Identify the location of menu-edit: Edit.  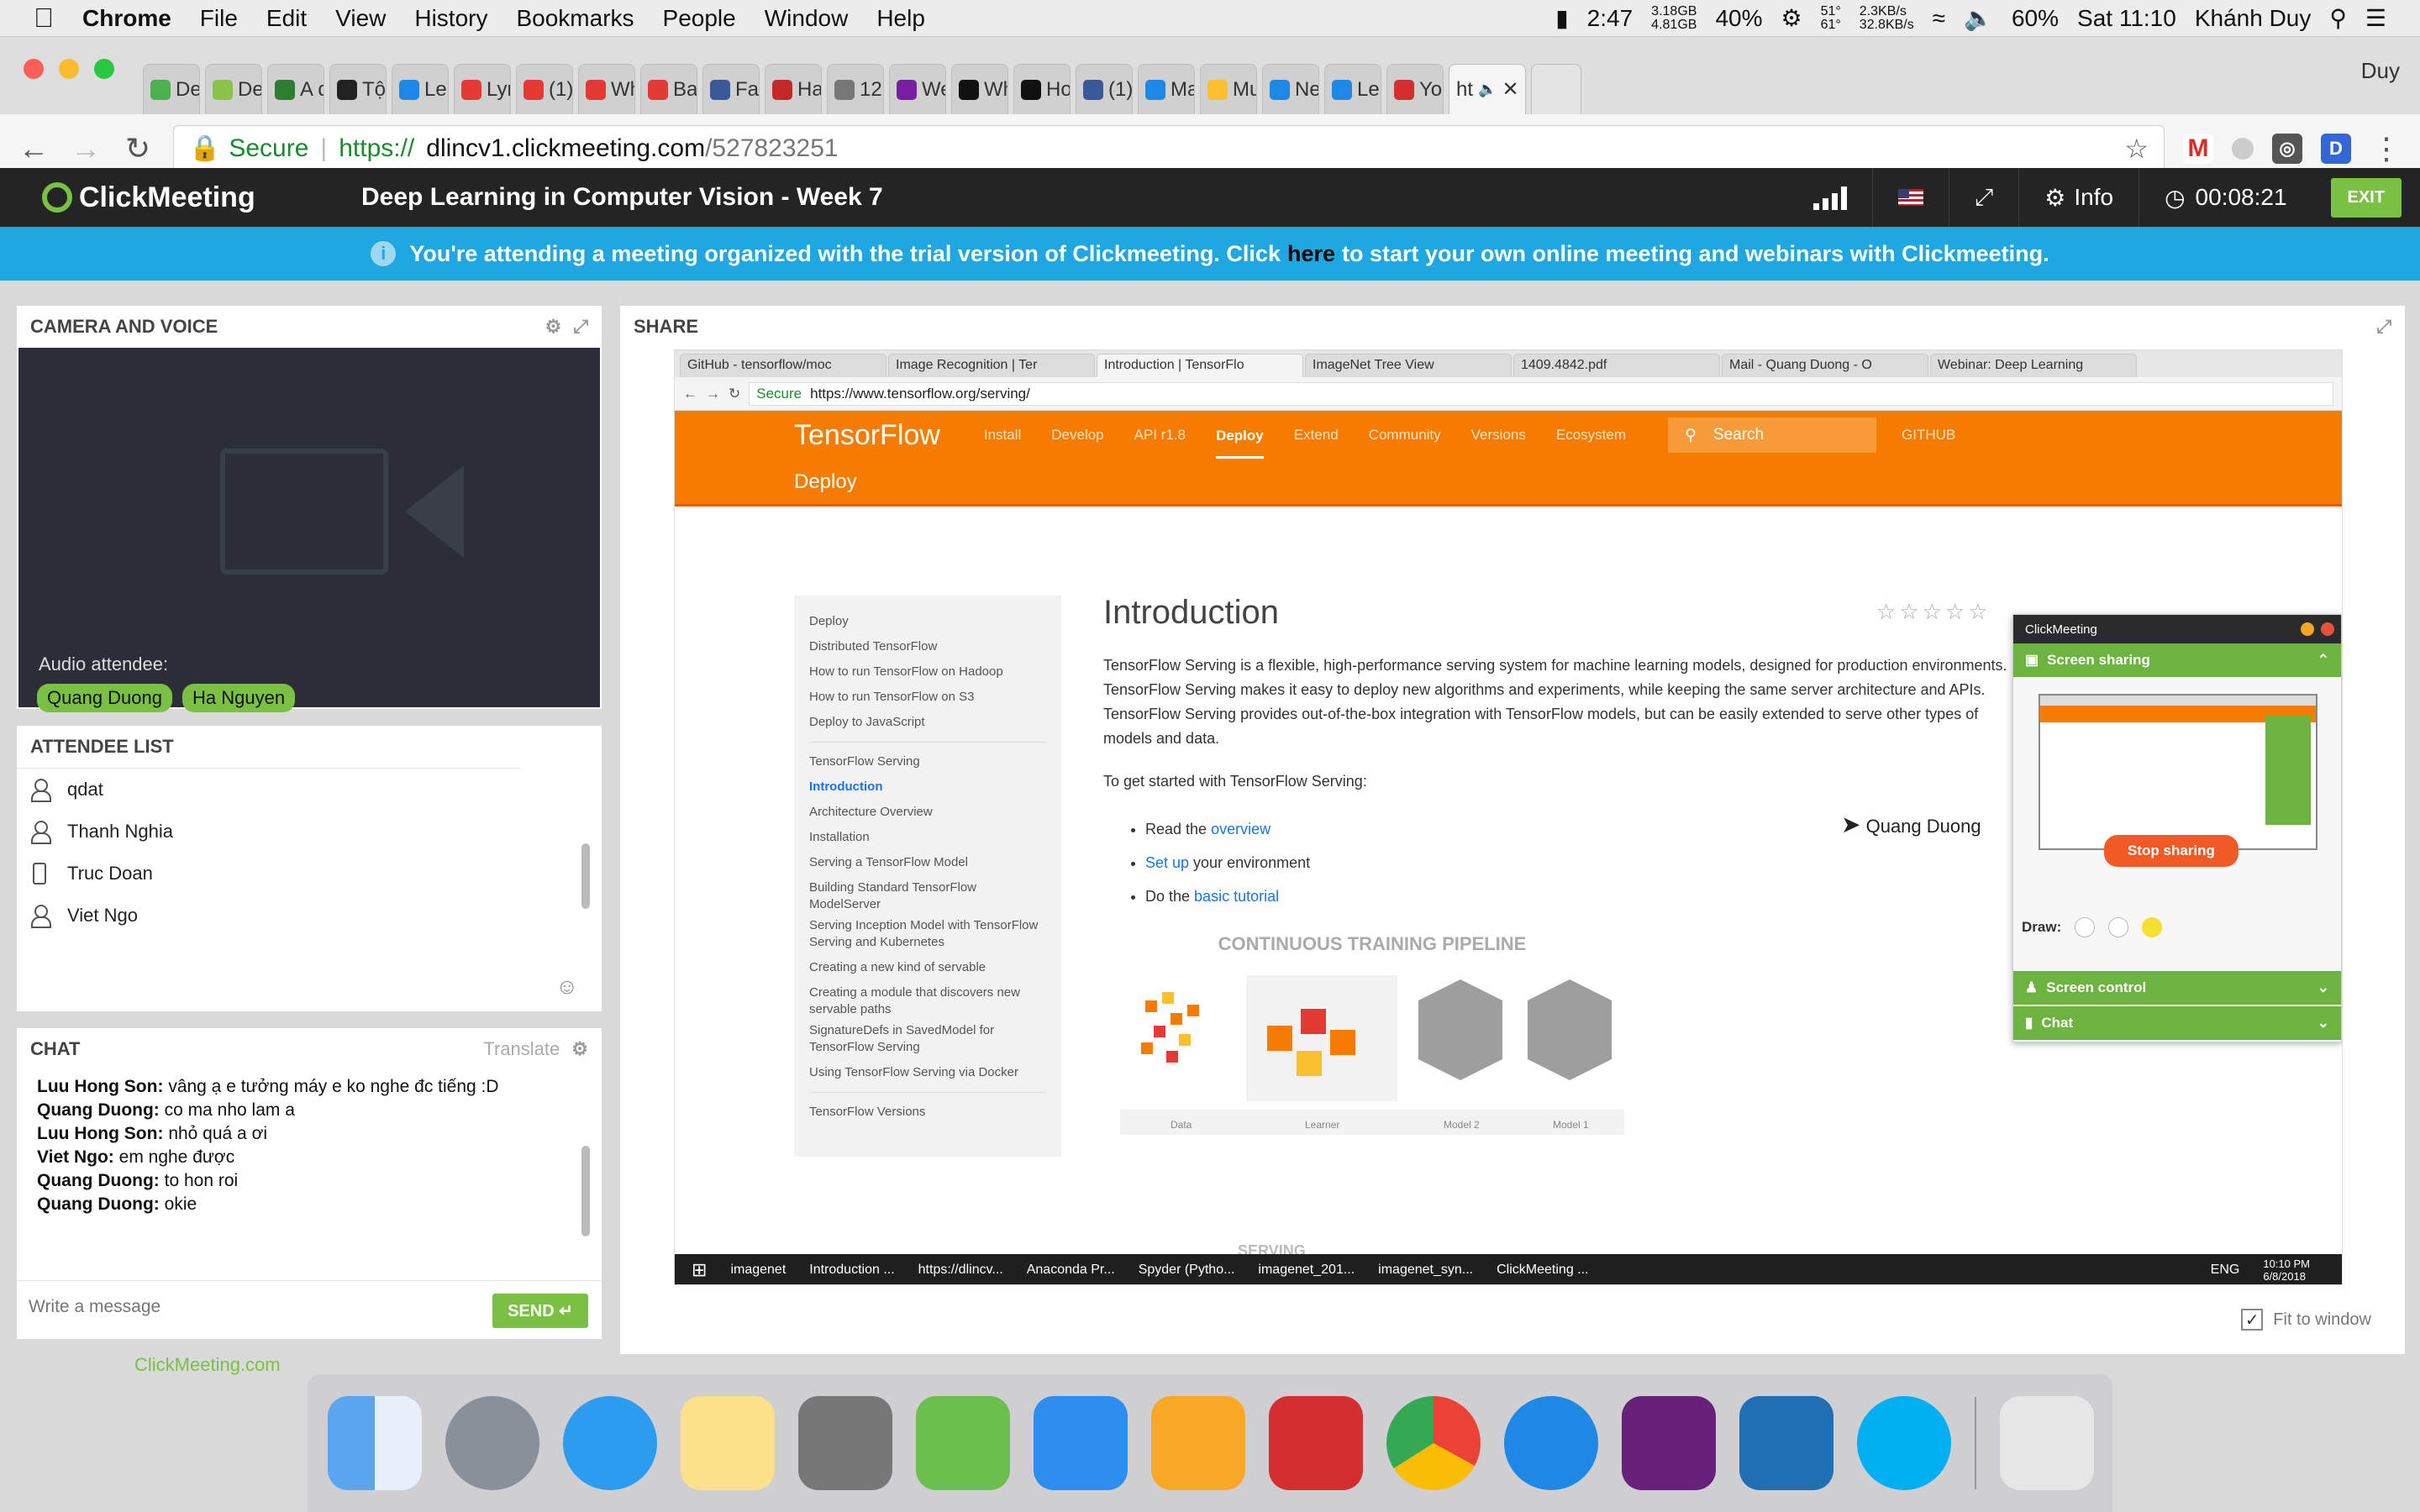
(286, 18).